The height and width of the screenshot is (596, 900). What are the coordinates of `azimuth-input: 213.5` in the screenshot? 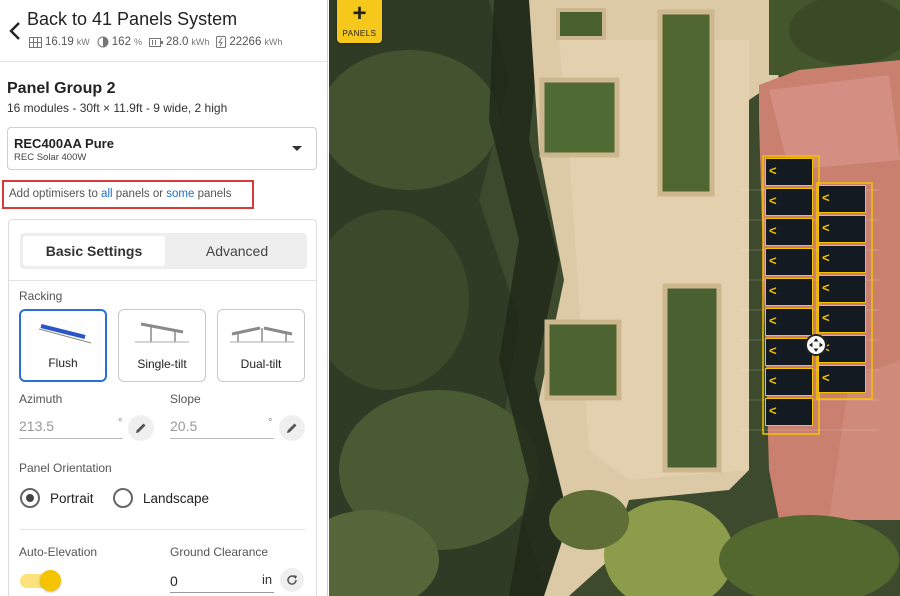 It's located at (36, 426).